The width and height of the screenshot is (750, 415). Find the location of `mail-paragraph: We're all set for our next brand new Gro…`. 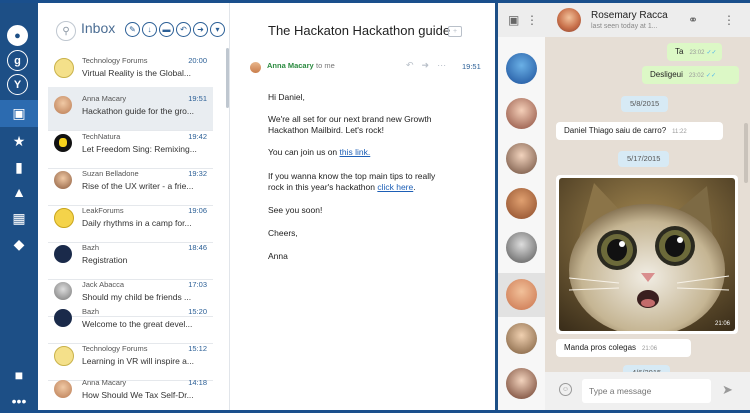

mail-paragraph: We're all set for our next brand new Gro… is located at coordinates (350, 119).